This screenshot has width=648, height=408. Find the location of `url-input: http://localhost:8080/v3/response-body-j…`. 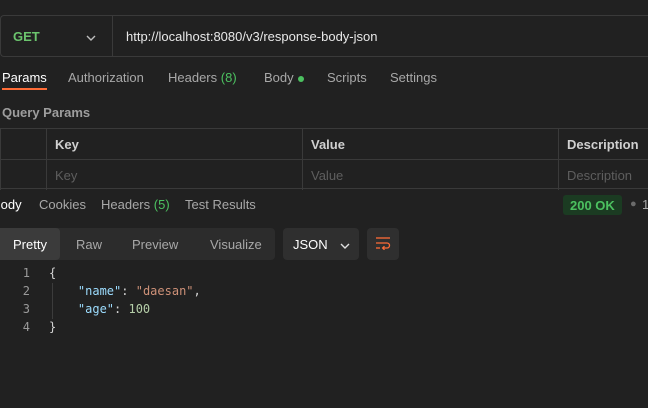

url-input: http://localhost:8080/v3/response-body-j… is located at coordinates (245, 36).